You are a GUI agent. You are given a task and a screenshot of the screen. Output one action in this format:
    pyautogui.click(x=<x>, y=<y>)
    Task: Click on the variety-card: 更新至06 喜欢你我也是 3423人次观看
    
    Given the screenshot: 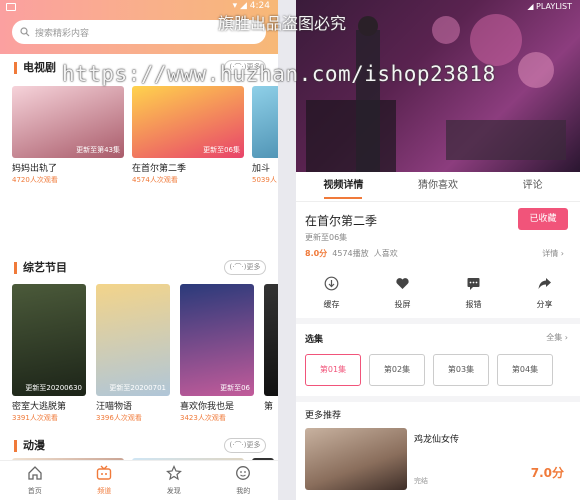 What is the action you would take?
    pyautogui.click(x=217, y=353)
    